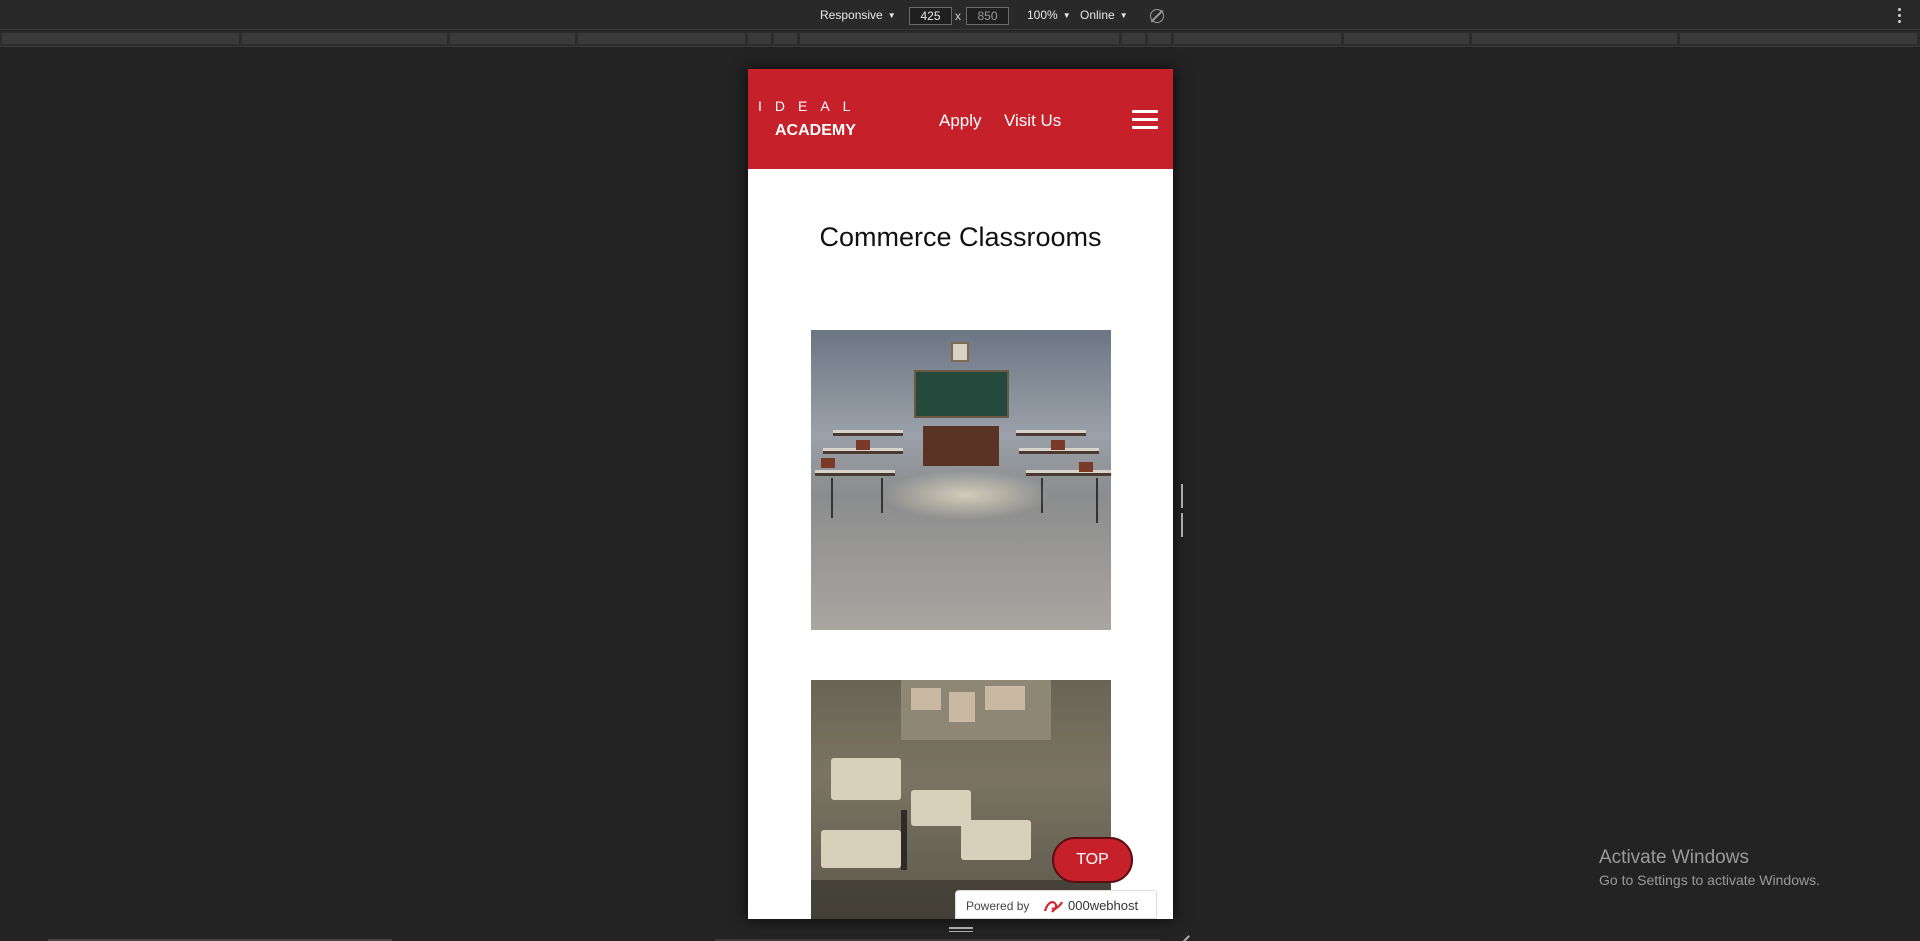 This screenshot has height=941, width=1920. What do you see at coordinates (961, 930) in the screenshot?
I see `resize-handle-bottom` at bounding box center [961, 930].